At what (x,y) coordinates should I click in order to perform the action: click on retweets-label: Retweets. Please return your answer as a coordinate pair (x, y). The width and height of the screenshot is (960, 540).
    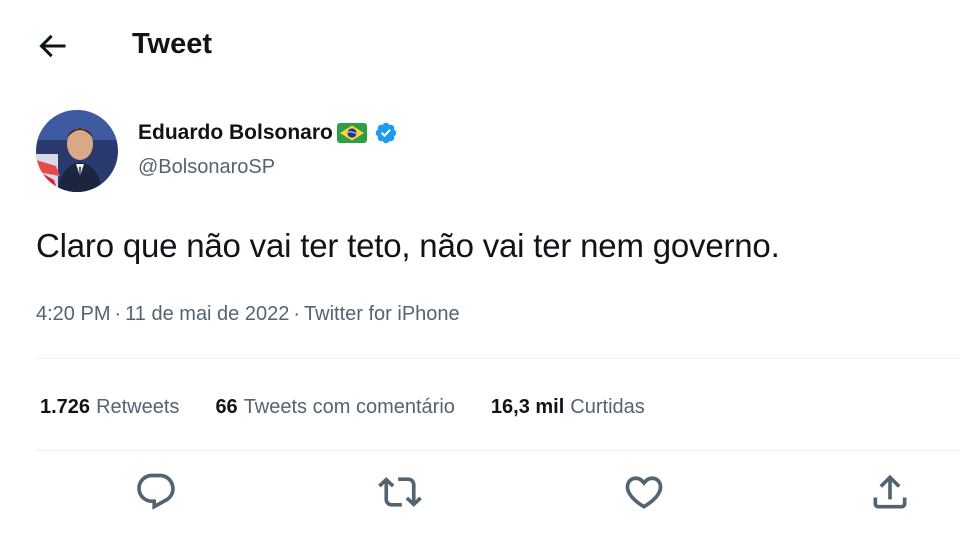
    Looking at the image, I should click on (138, 406).